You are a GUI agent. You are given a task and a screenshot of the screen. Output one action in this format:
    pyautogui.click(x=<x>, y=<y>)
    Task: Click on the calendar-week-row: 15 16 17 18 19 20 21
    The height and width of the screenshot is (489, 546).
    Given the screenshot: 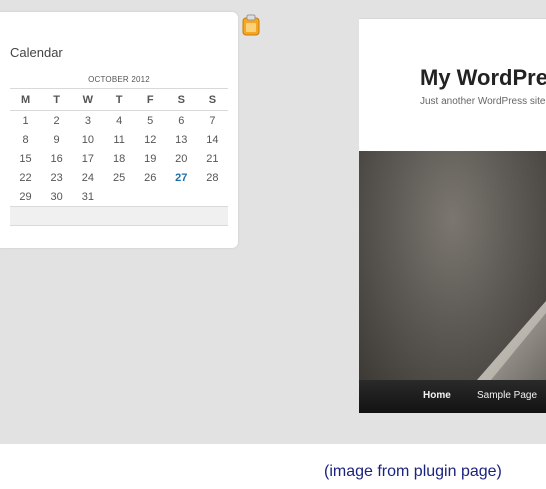 What is the action you would take?
    pyautogui.click(x=119, y=158)
    